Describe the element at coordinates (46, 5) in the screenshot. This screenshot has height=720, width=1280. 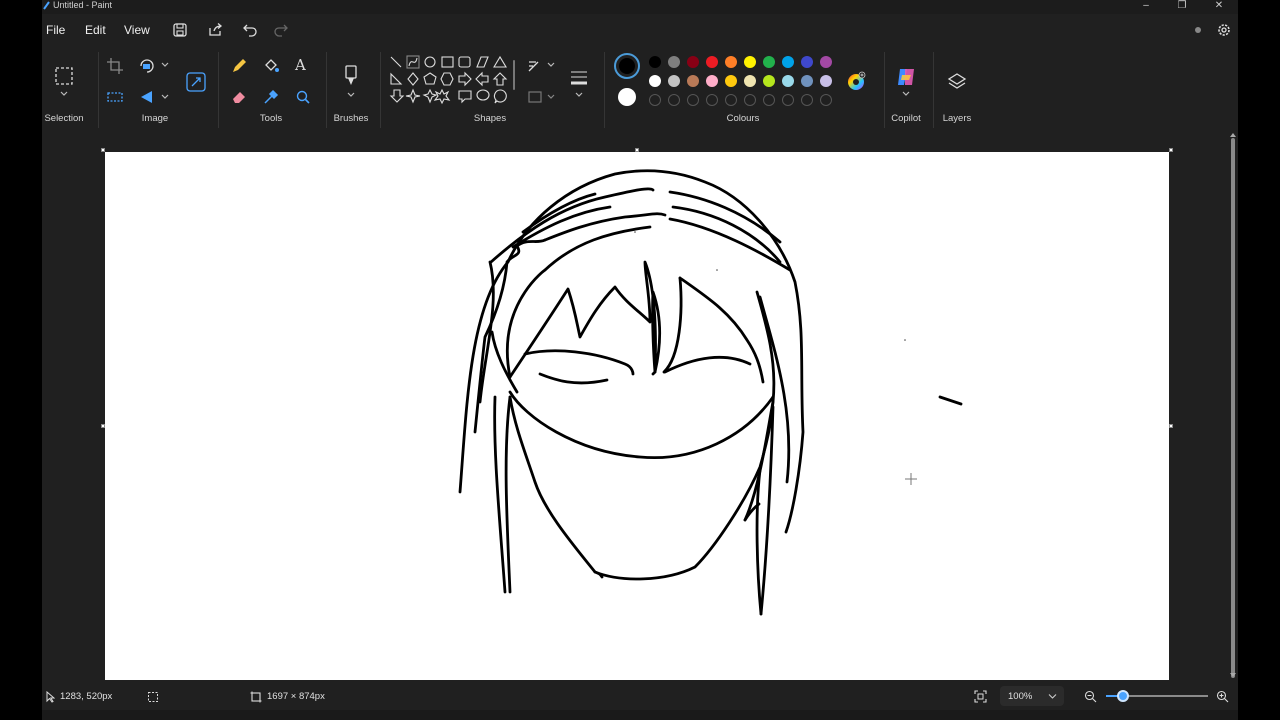
I see `paint-app-icon` at that location.